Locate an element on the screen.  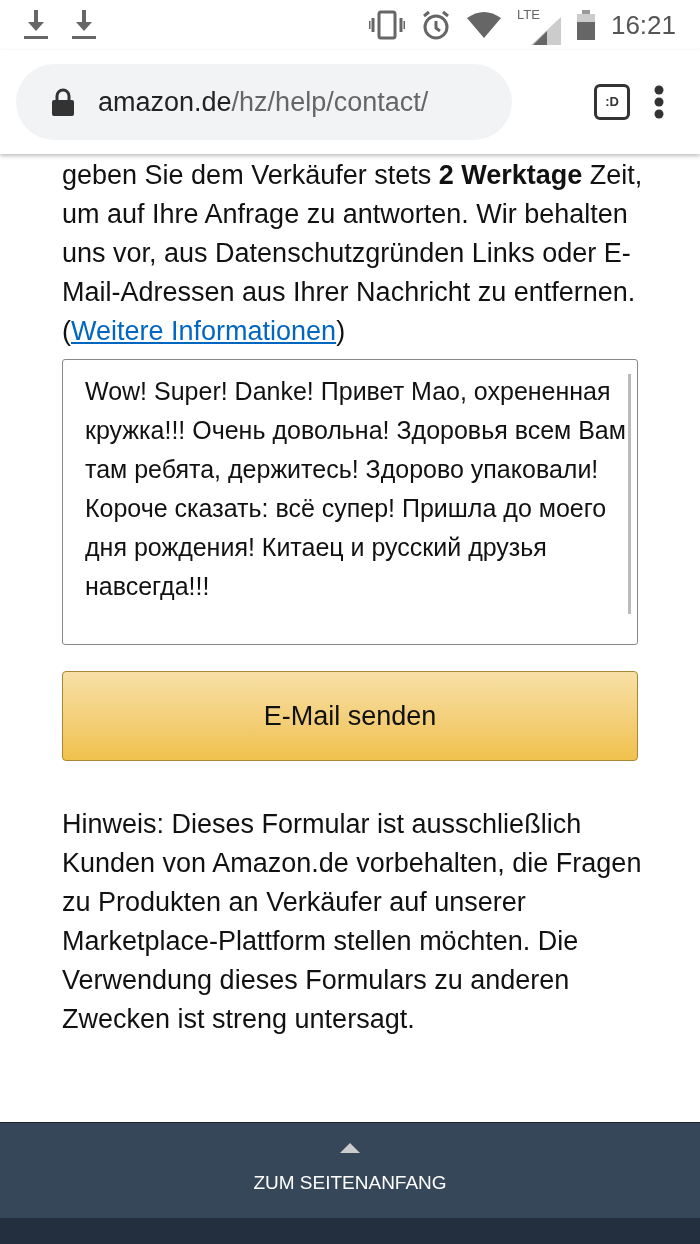
alarm-icon is located at coordinates (435, 25).